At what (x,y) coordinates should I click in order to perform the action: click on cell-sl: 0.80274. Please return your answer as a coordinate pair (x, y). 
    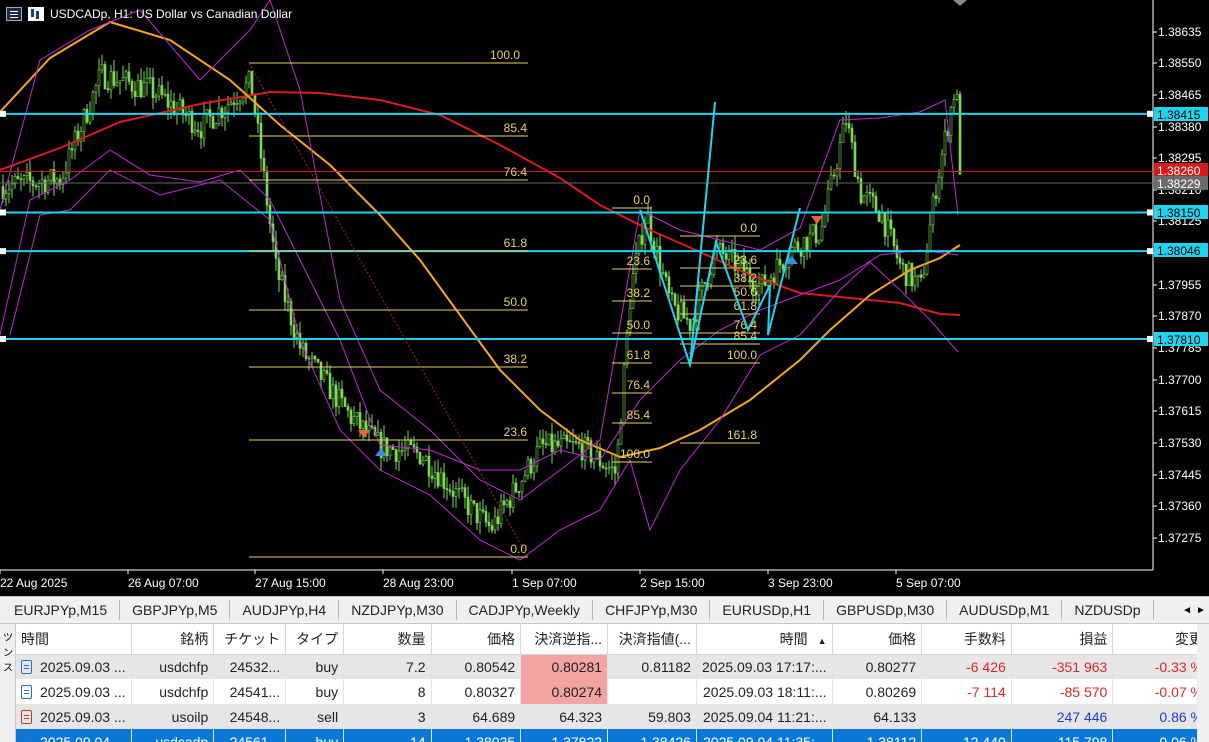
    Looking at the image, I should click on (564, 691).